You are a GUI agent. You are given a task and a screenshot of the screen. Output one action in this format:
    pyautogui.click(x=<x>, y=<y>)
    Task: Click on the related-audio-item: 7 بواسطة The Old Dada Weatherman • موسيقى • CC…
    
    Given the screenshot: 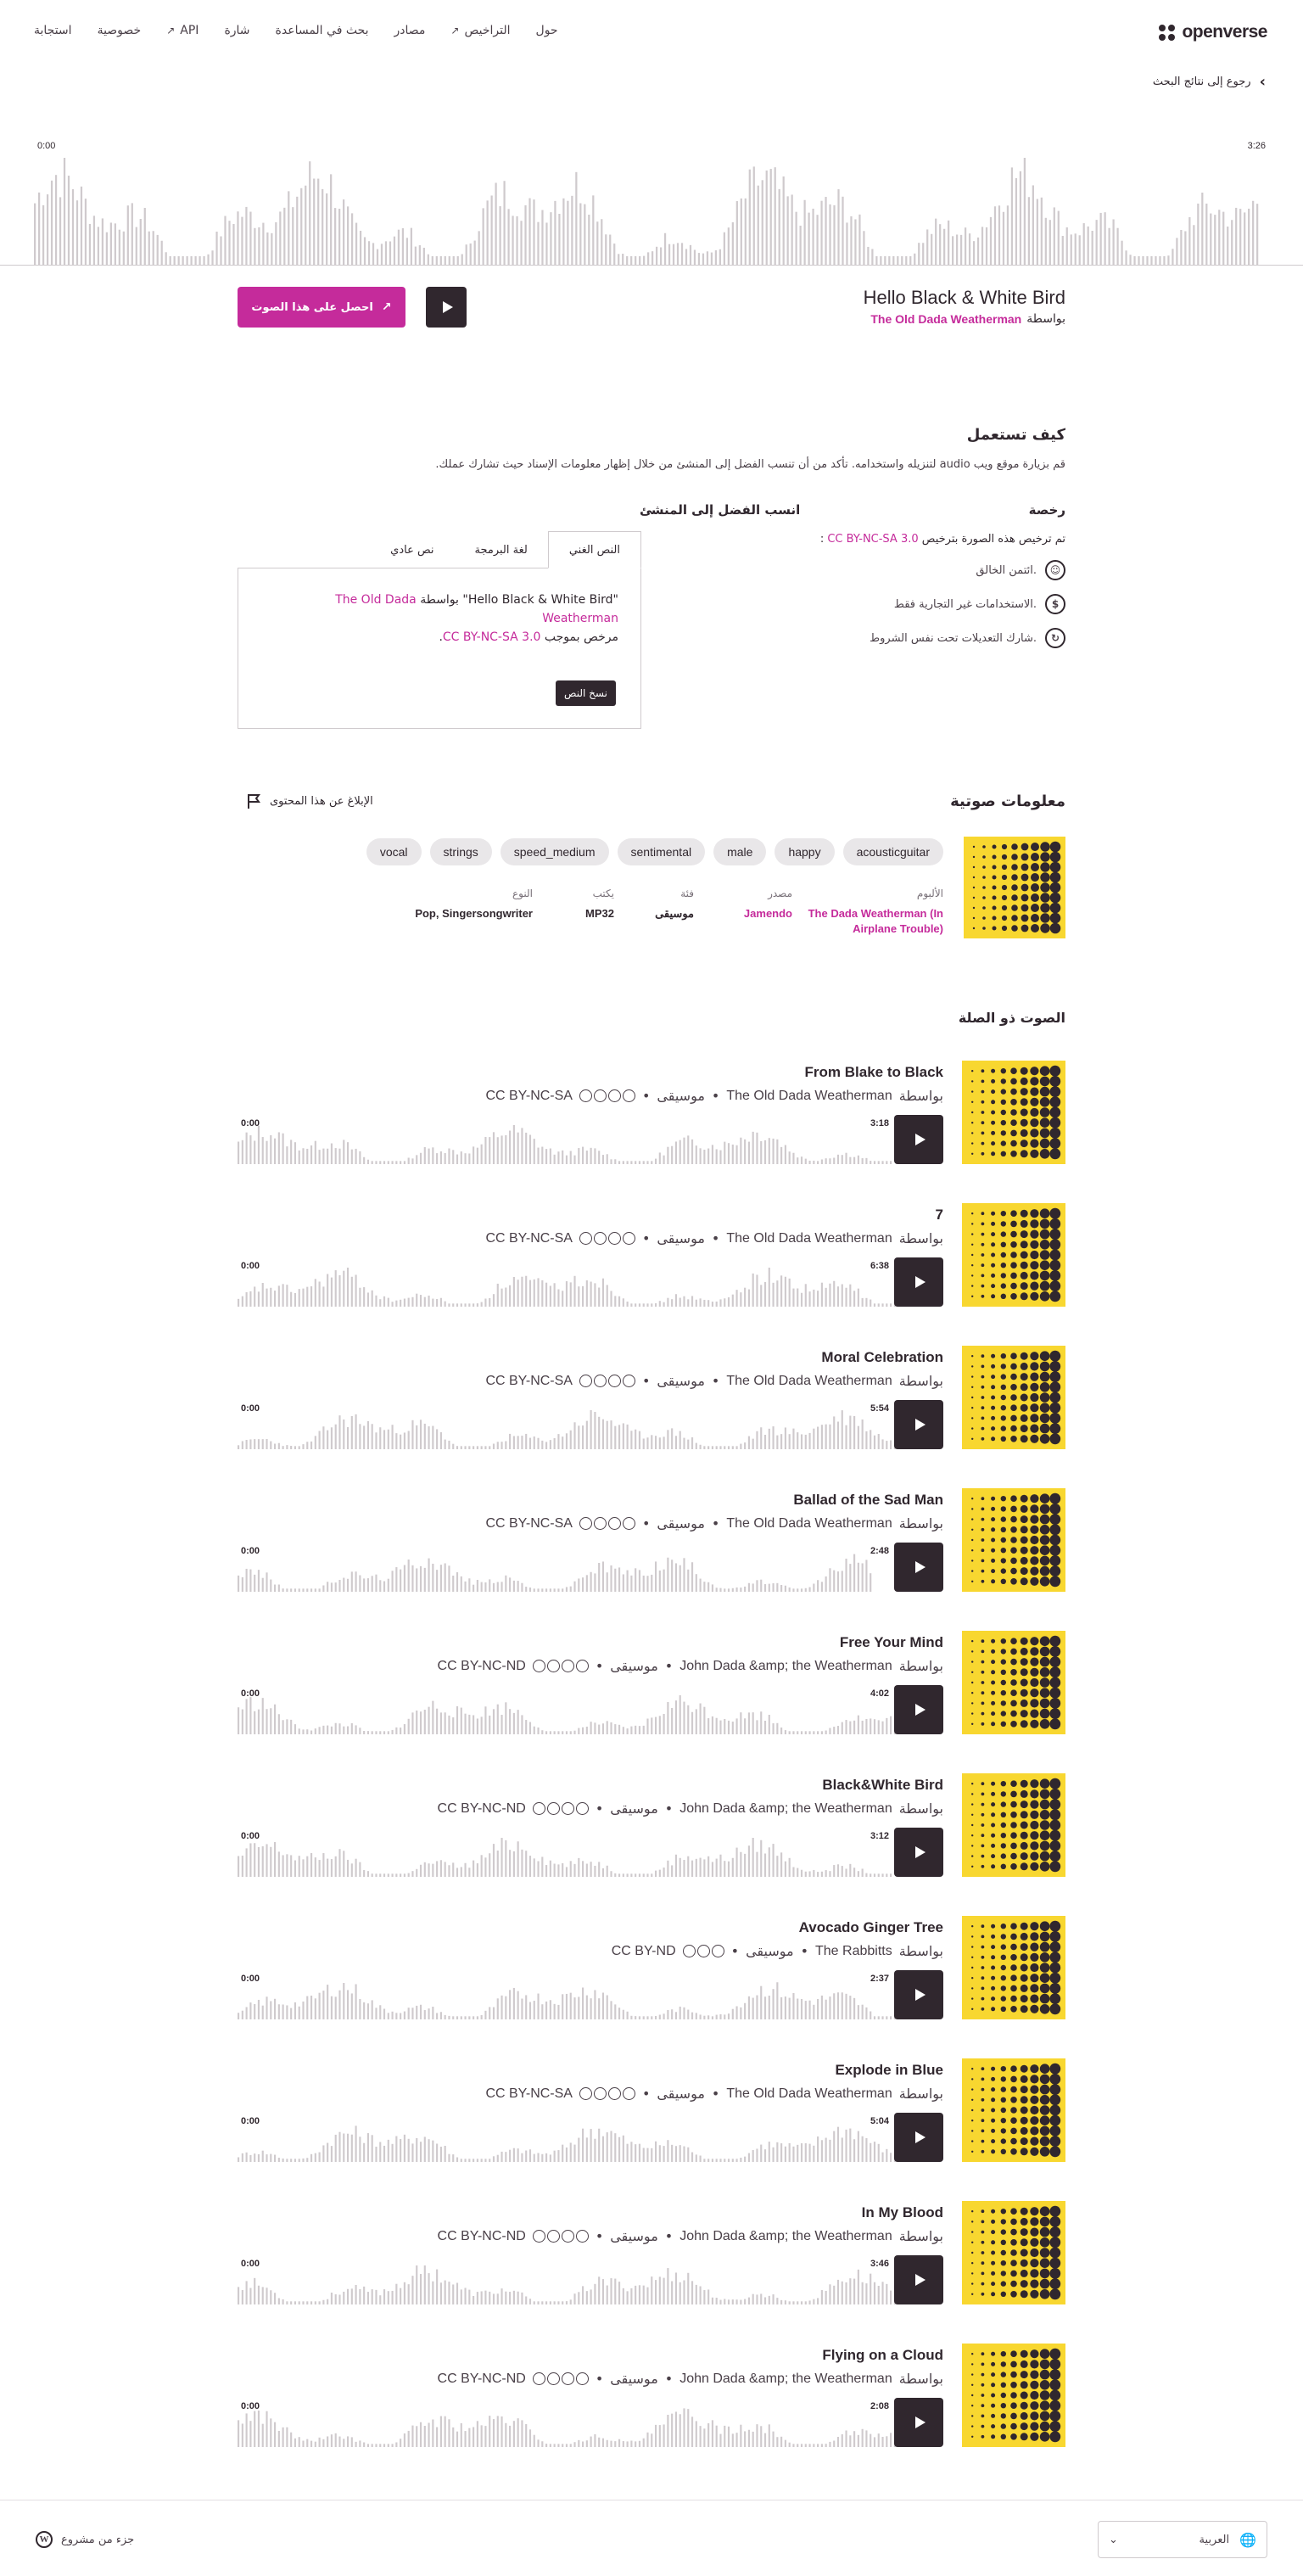 What is the action you would take?
    pyautogui.click(x=651, y=1255)
    